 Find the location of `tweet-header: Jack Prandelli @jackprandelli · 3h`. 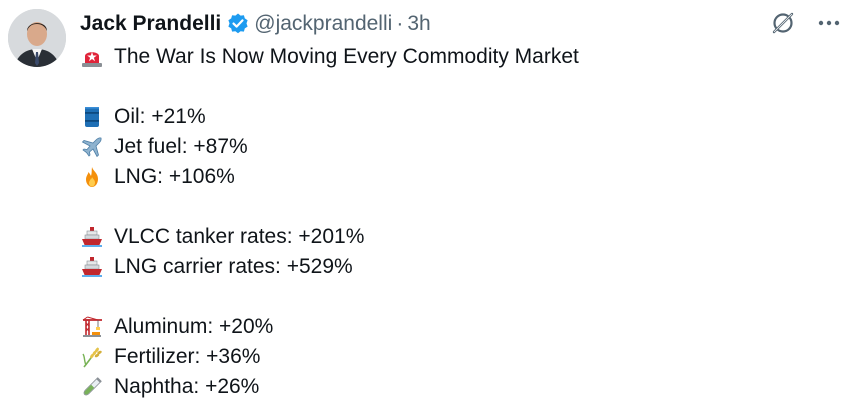

tweet-header: Jack Prandelli @jackprandelli · 3h is located at coordinates (255, 24).